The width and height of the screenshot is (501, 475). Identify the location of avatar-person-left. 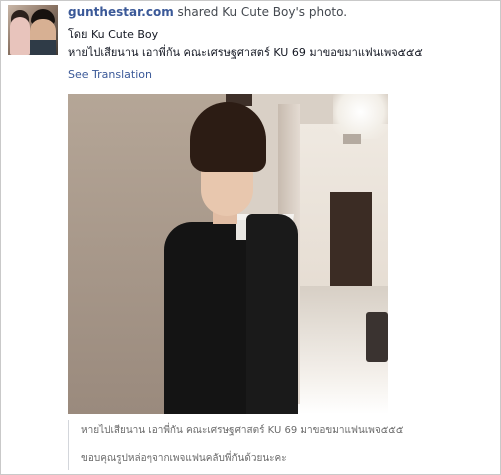
(20, 36).